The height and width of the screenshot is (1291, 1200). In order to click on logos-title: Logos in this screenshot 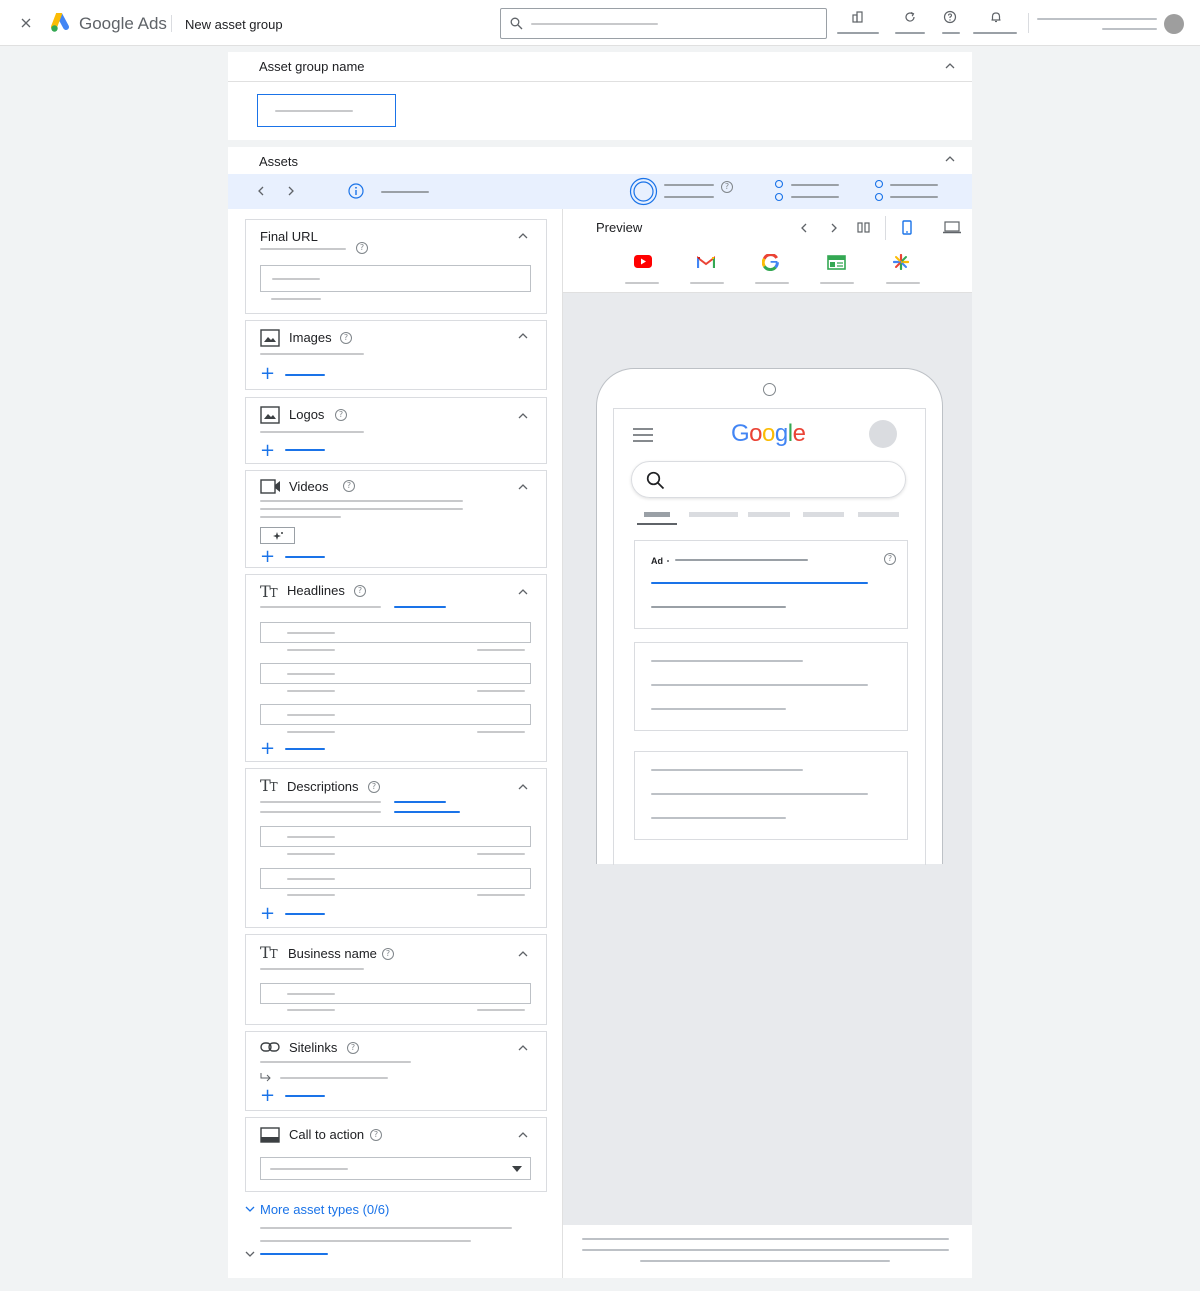, I will do `click(307, 414)`.